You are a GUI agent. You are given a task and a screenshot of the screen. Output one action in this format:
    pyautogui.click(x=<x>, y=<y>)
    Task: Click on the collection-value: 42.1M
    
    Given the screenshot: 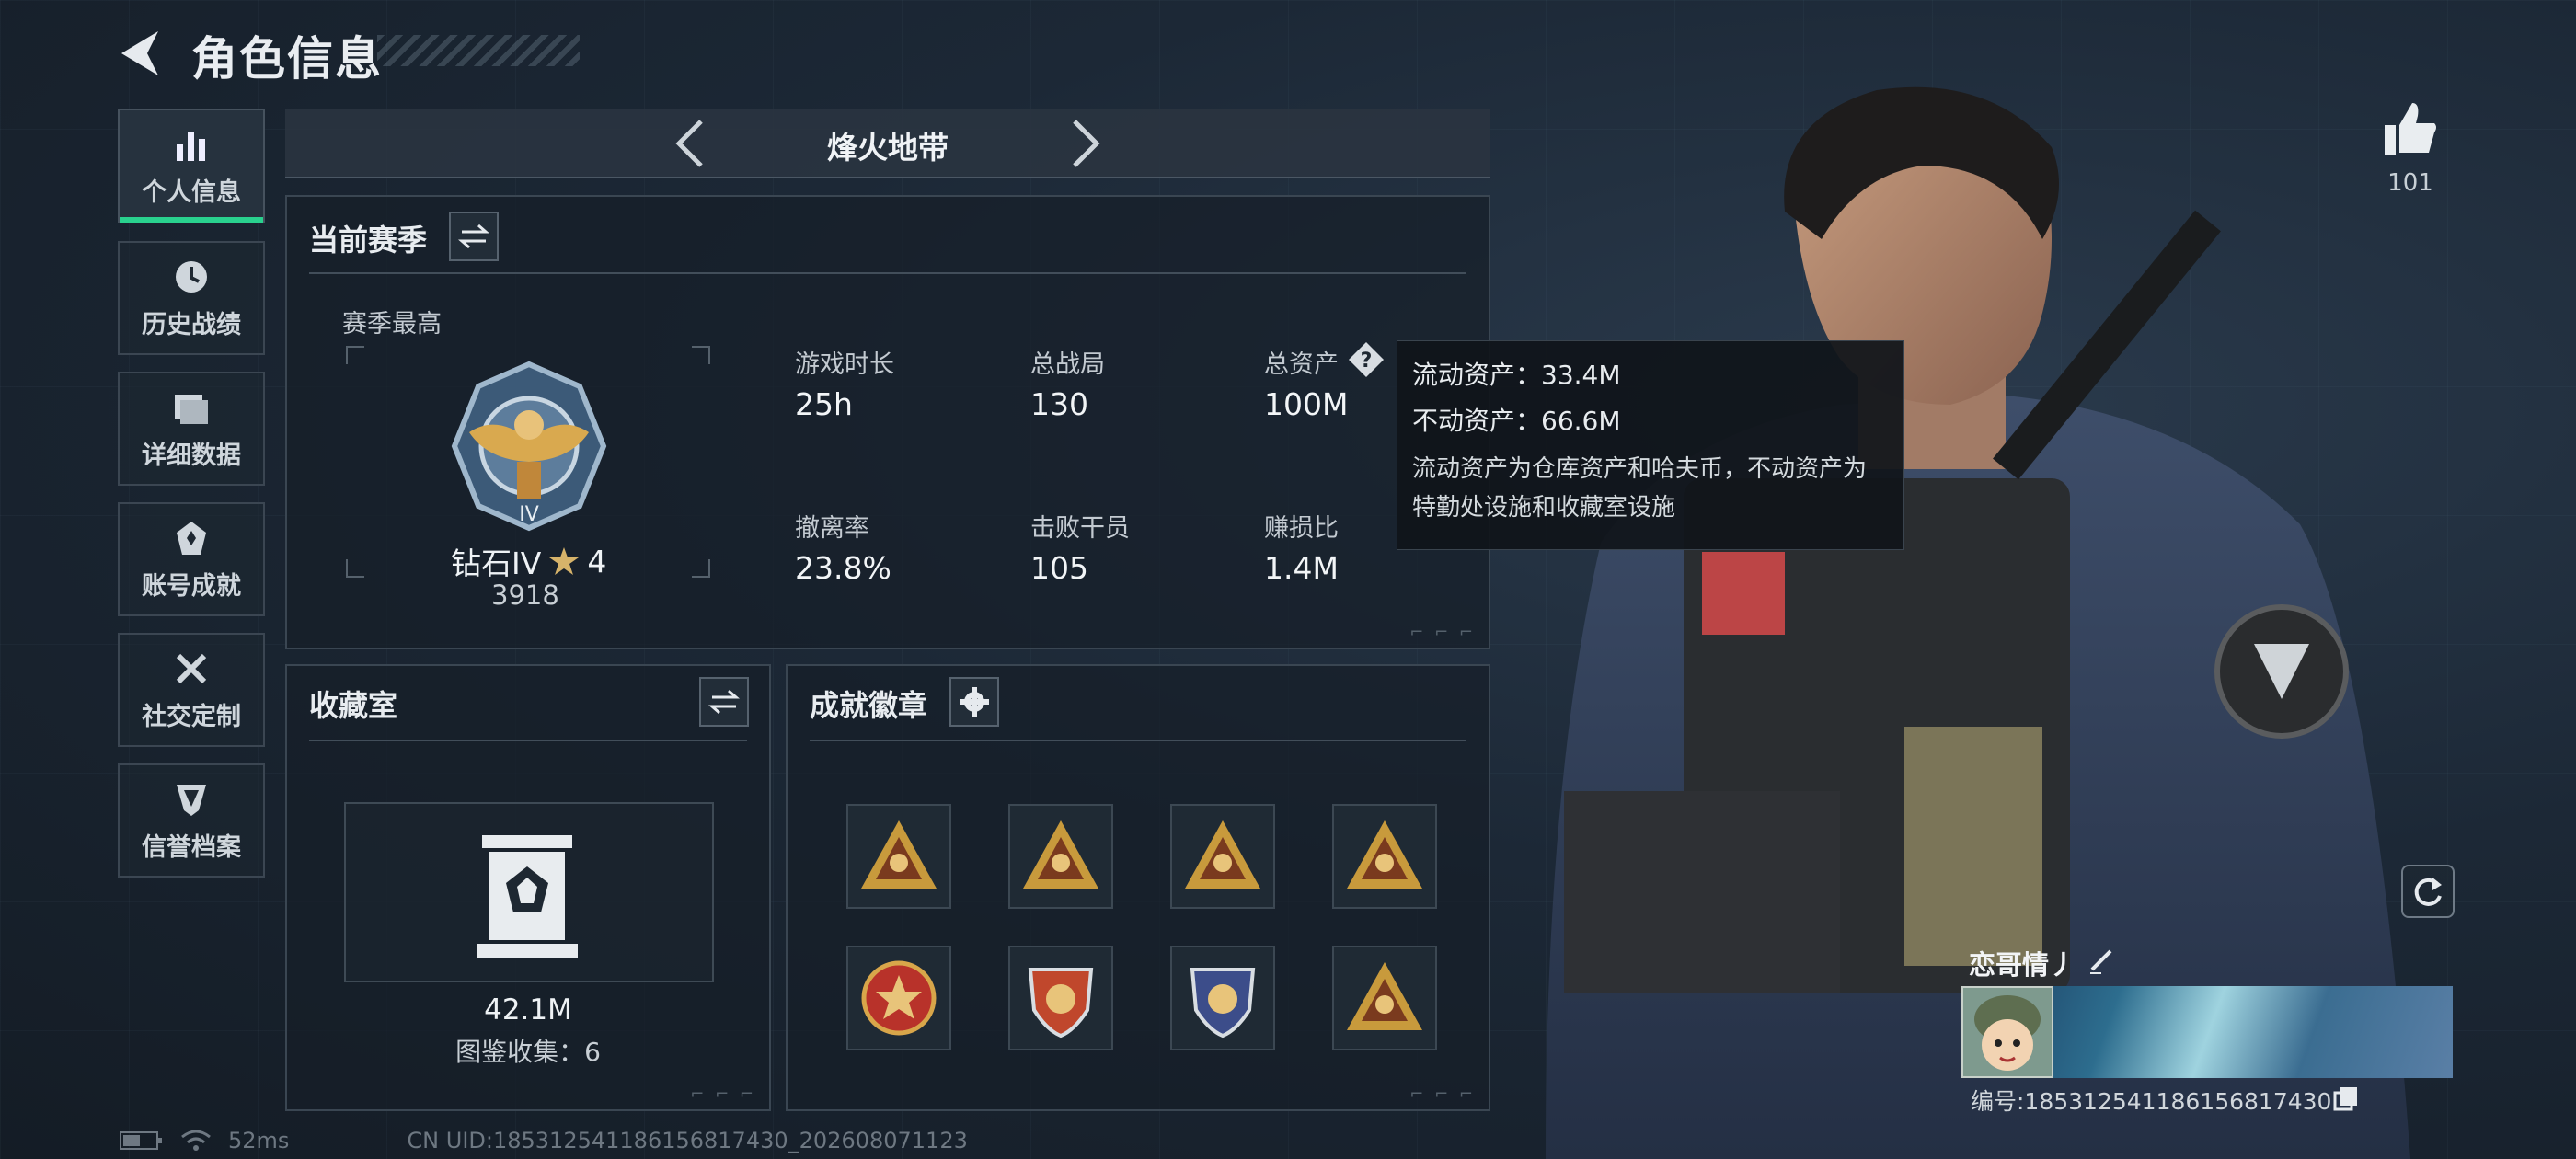 What is the action you would take?
    pyautogui.click(x=528, y=1010)
    